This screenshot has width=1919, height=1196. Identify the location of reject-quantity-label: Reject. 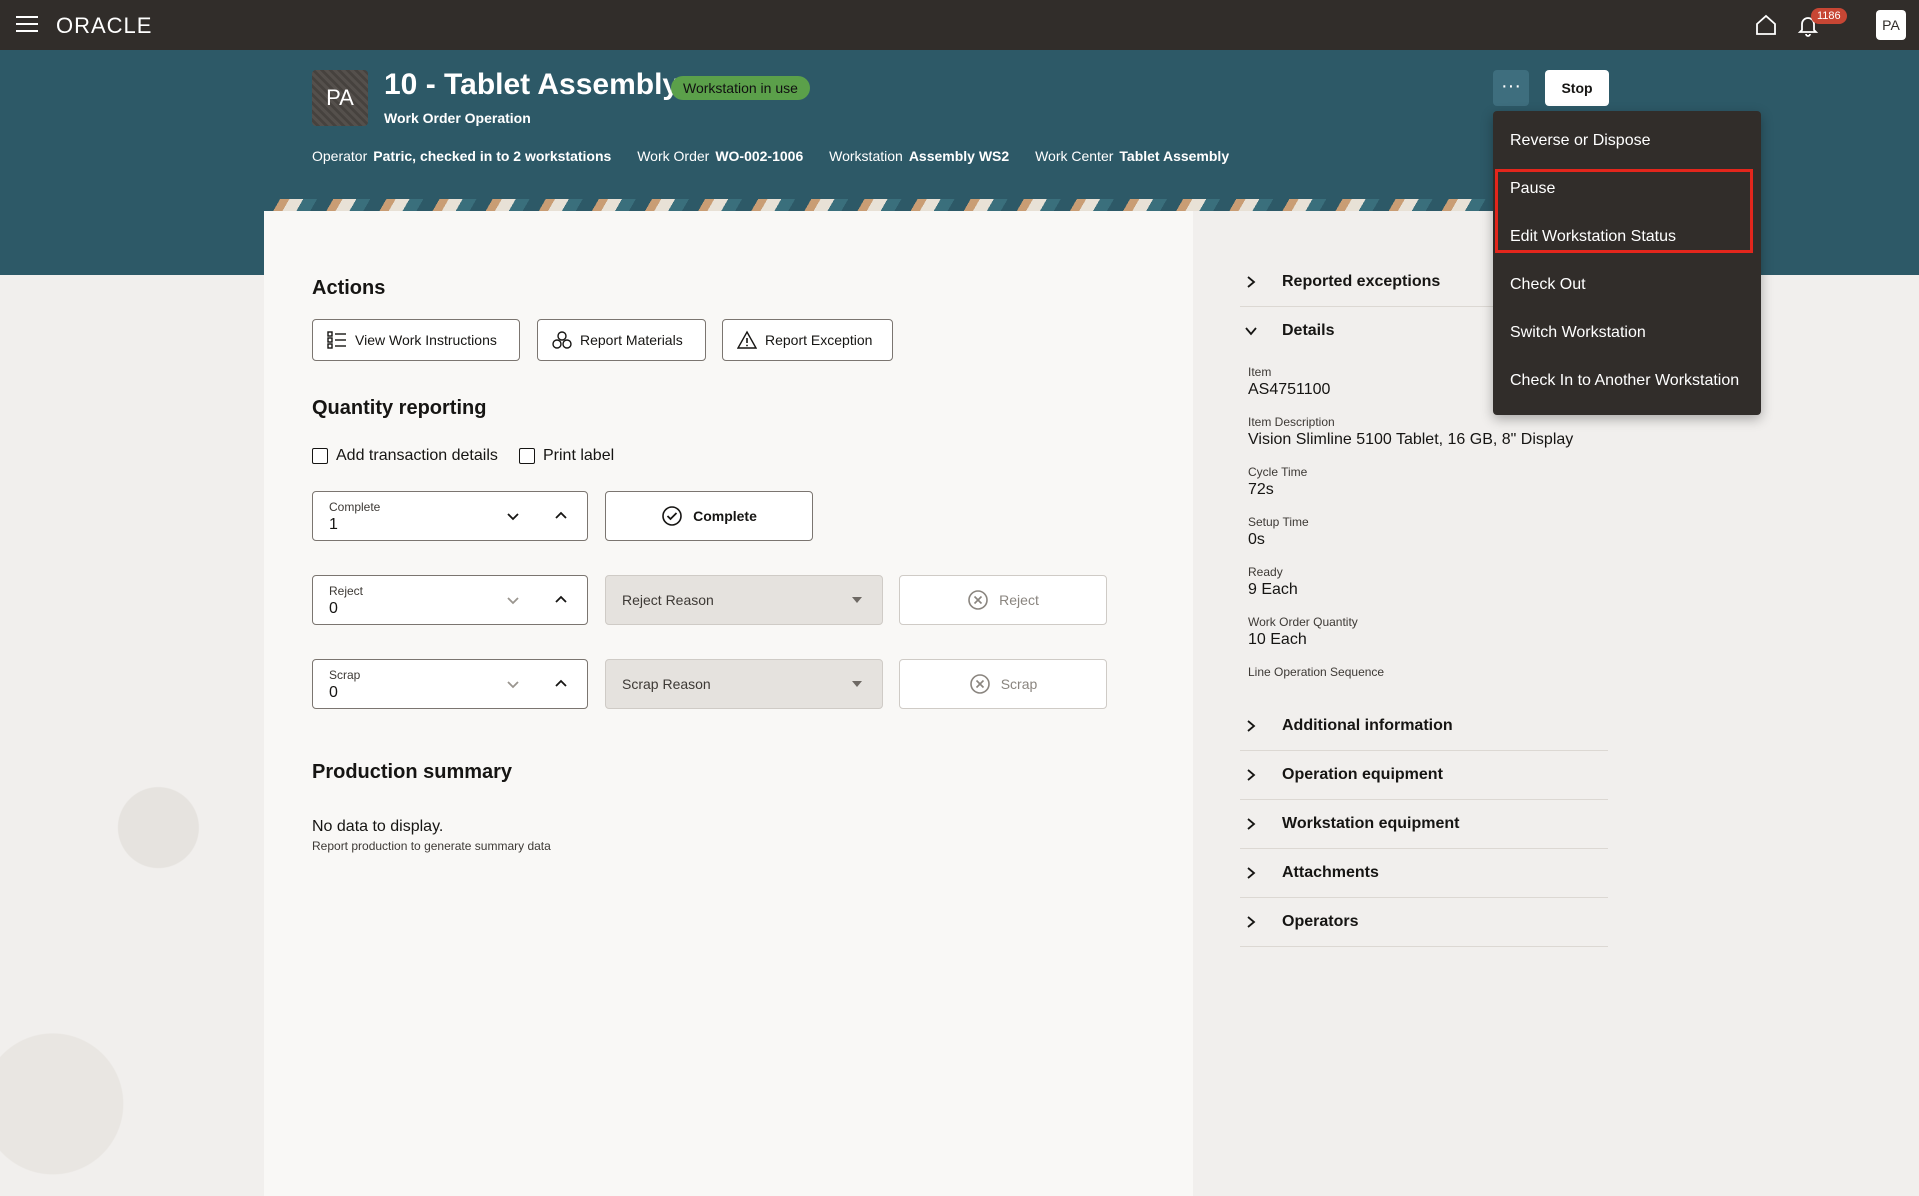
(346, 591).